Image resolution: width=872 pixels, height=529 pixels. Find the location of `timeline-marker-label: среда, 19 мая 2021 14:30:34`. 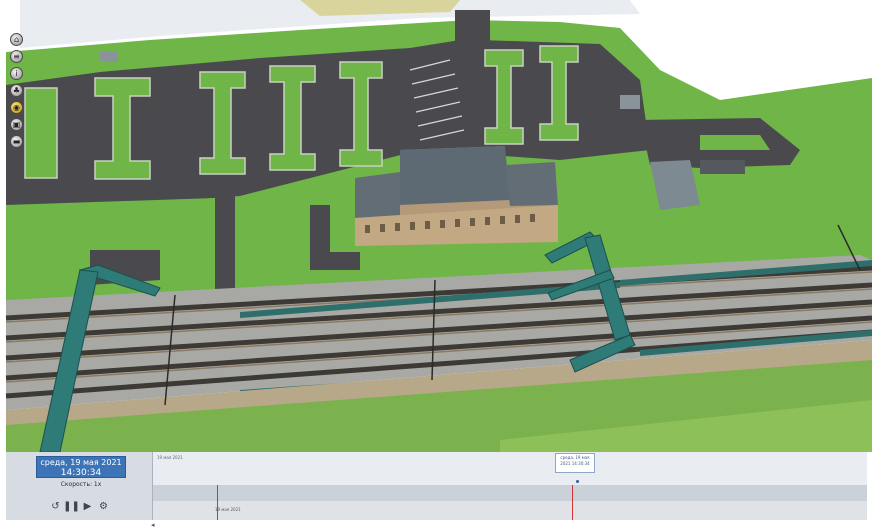

timeline-marker-label: среда, 19 мая 2021 14:30:34 is located at coordinates (575, 463).